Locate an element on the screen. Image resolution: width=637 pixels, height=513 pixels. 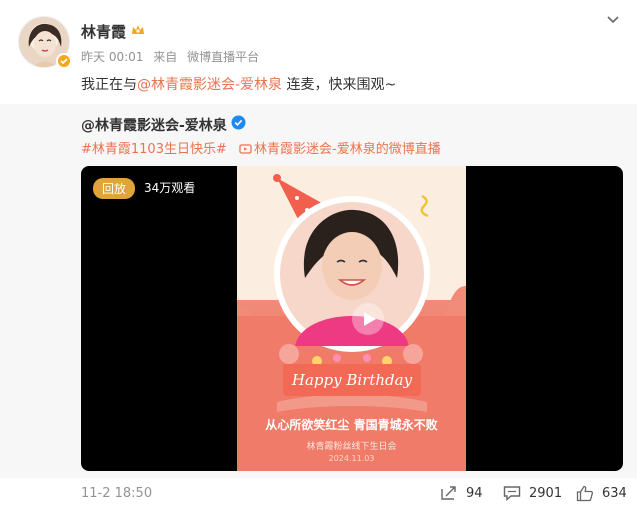
mention-link: @林青霞影迷会-爱林泉 is located at coordinates (209, 85).